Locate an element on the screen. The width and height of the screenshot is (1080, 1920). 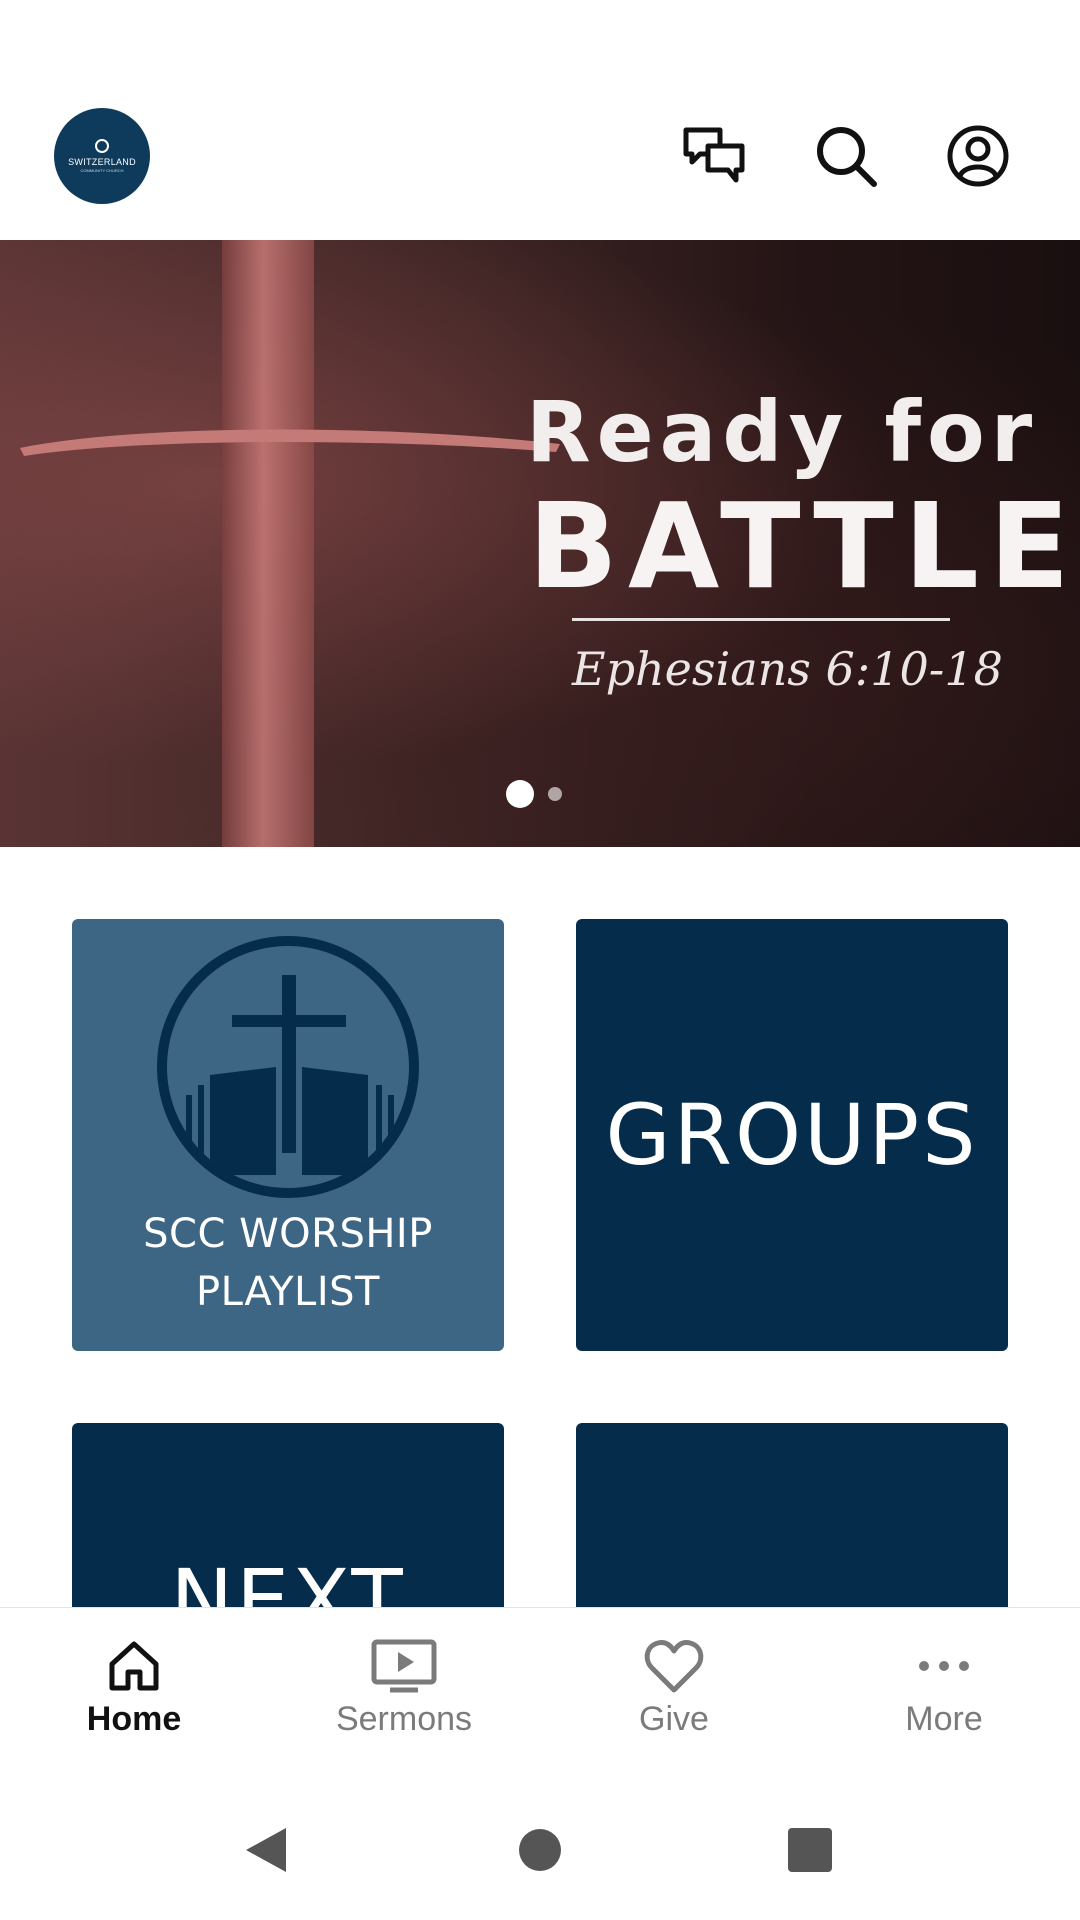
app-header: SWITZERLAND COMMUNITY CHURCH is located at coordinates (540, 120).